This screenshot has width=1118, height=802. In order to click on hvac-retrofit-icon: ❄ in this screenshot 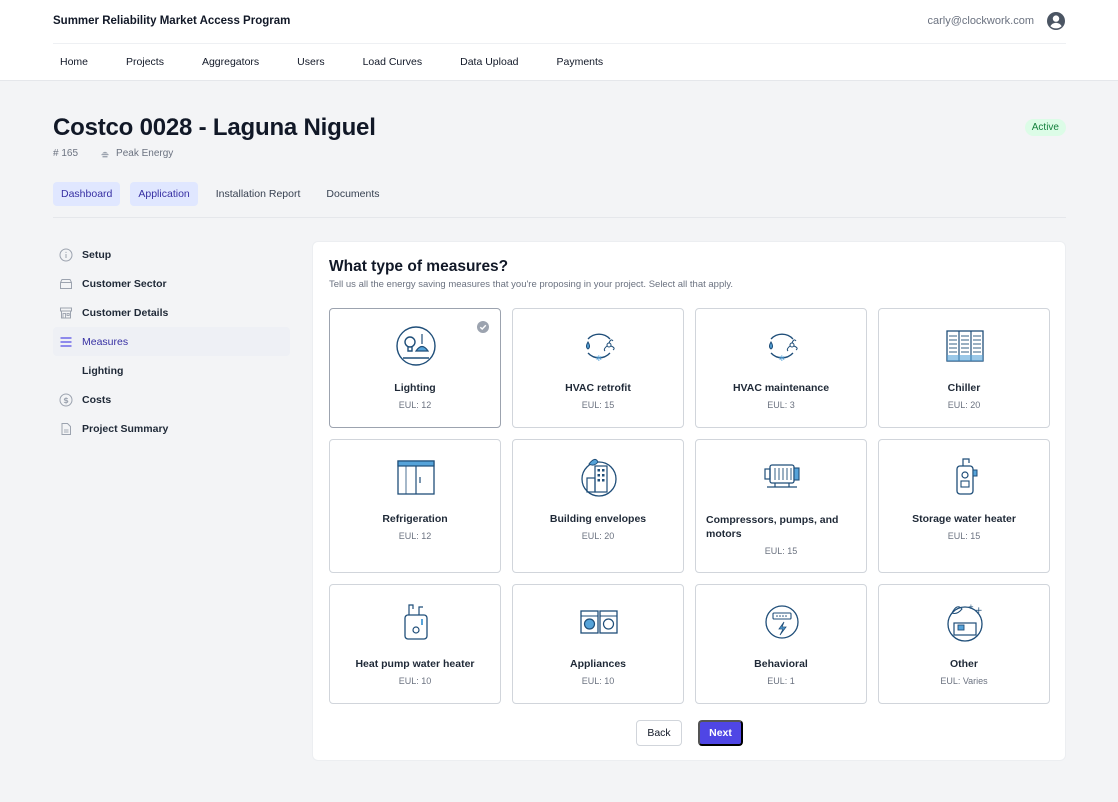, I will do `click(600, 348)`.